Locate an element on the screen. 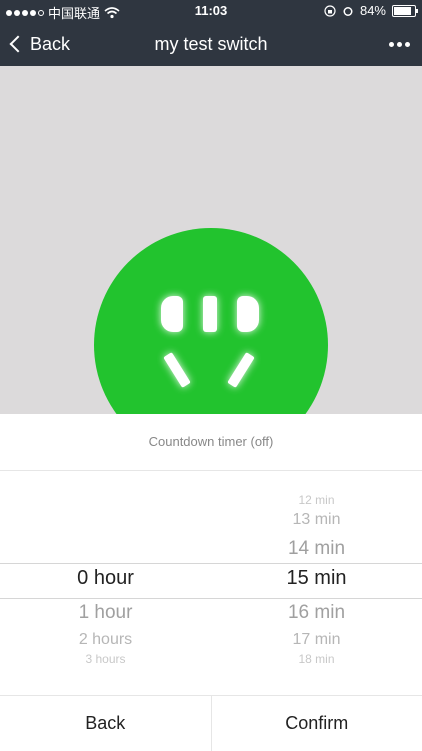  battery-icon is located at coordinates (404, 11).